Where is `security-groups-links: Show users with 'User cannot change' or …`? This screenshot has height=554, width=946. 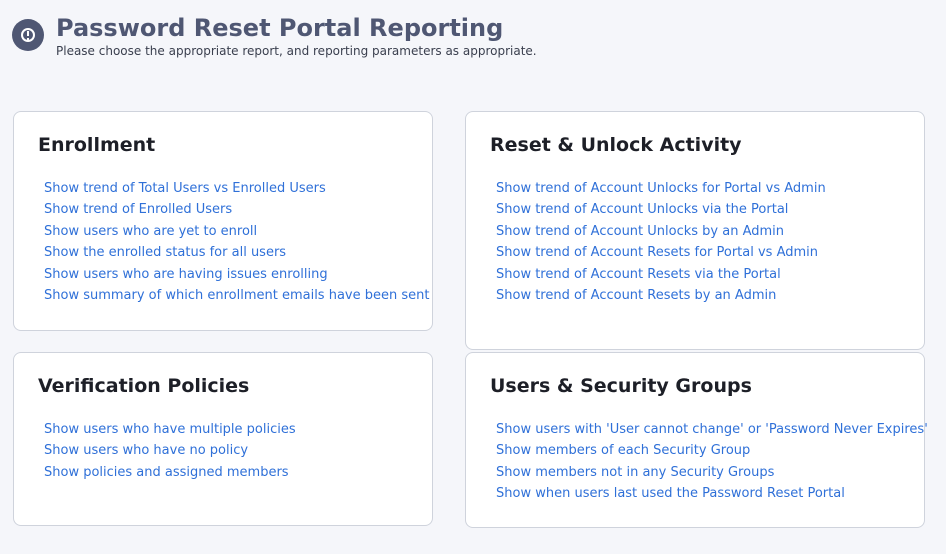
security-groups-links: Show users with 'User cannot change' or … is located at coordinates (712, 462).